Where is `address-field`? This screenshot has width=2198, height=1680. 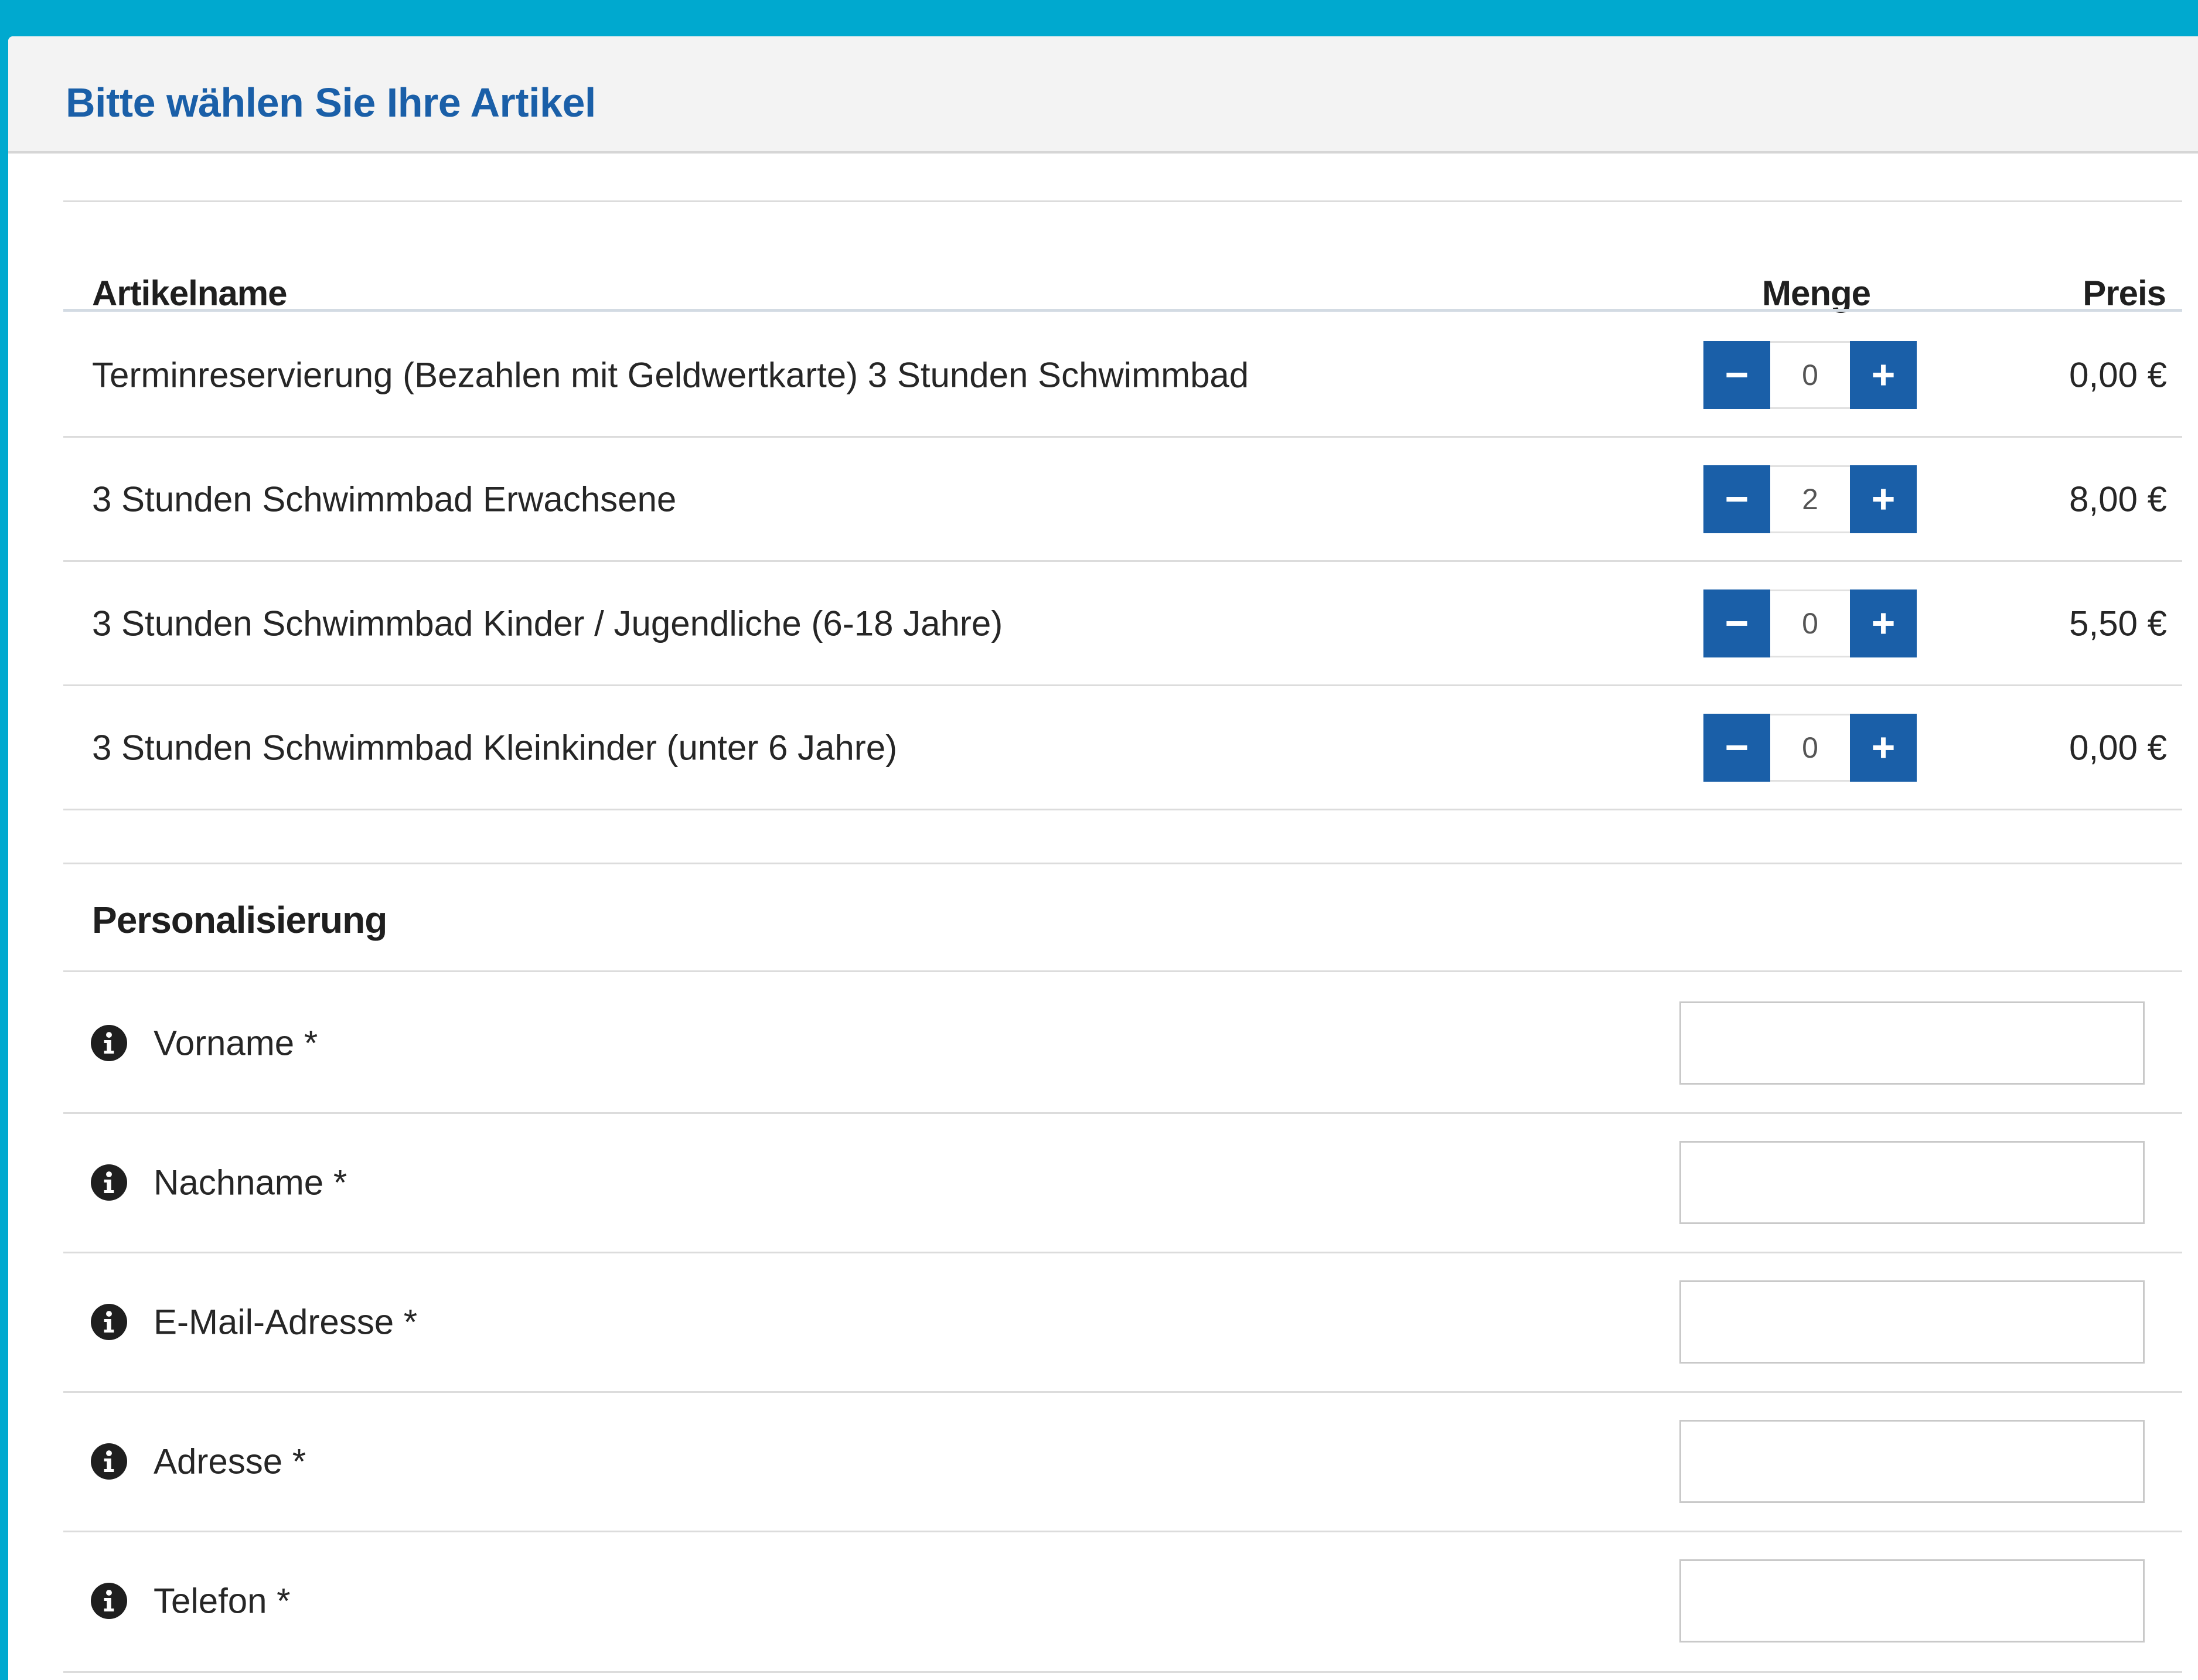
address-field is located at coordinates (1912, 1461).